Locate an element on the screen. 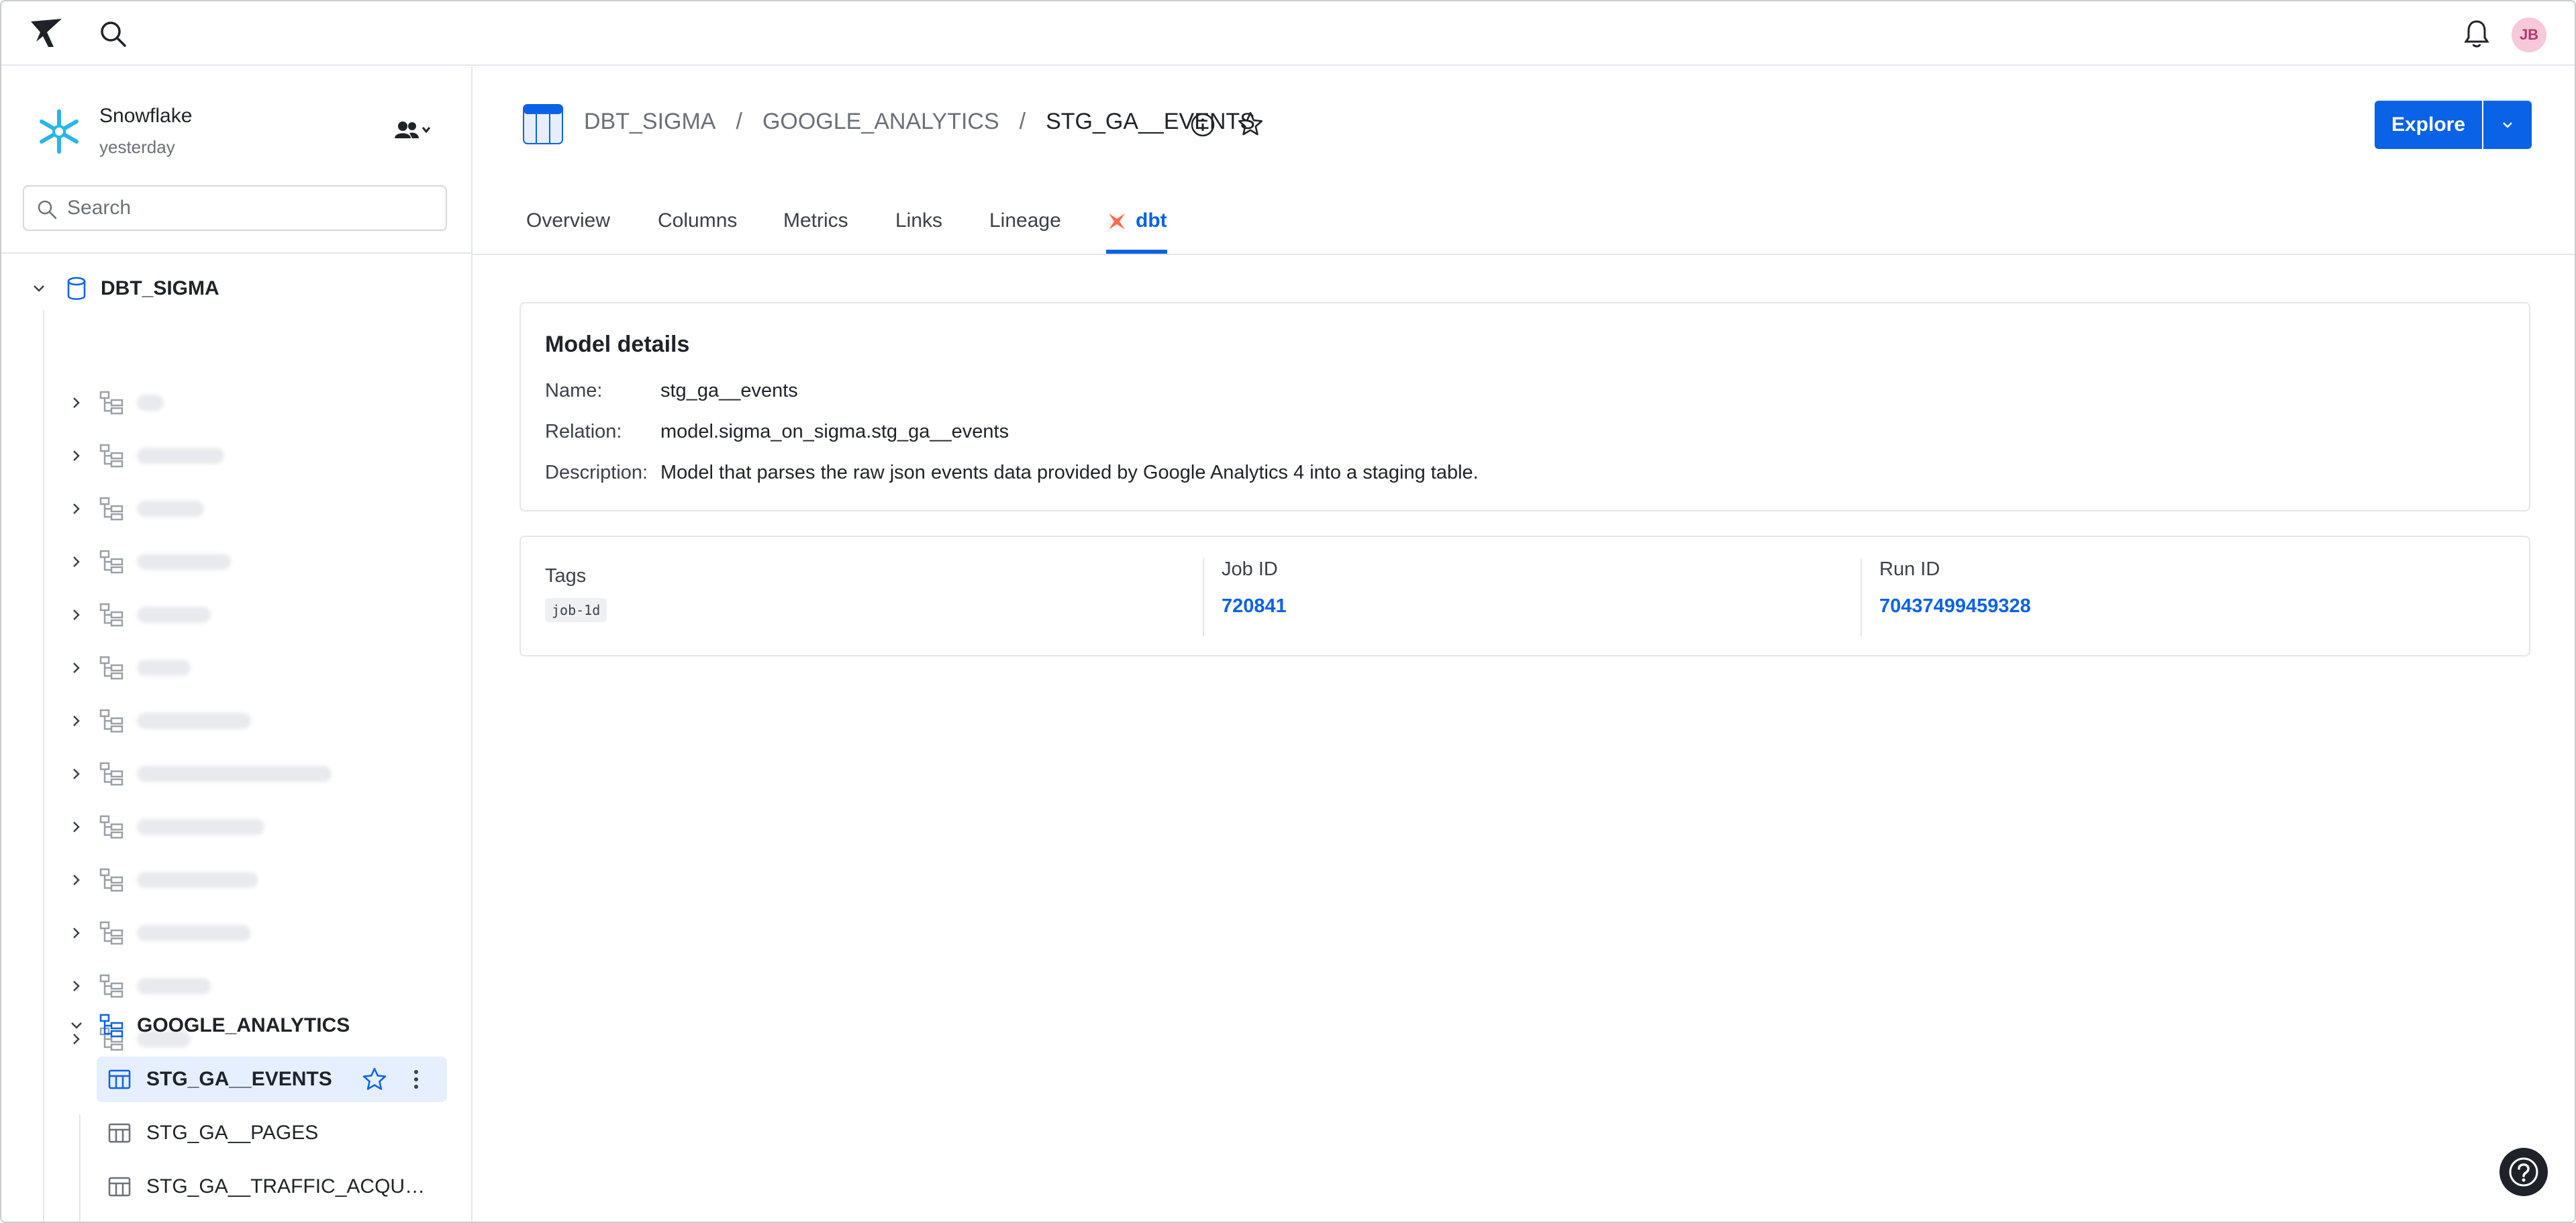 The height and width of the screenshot is (1223, 2576). model-relation-label: Relation: is located at coordinates (583, 431).